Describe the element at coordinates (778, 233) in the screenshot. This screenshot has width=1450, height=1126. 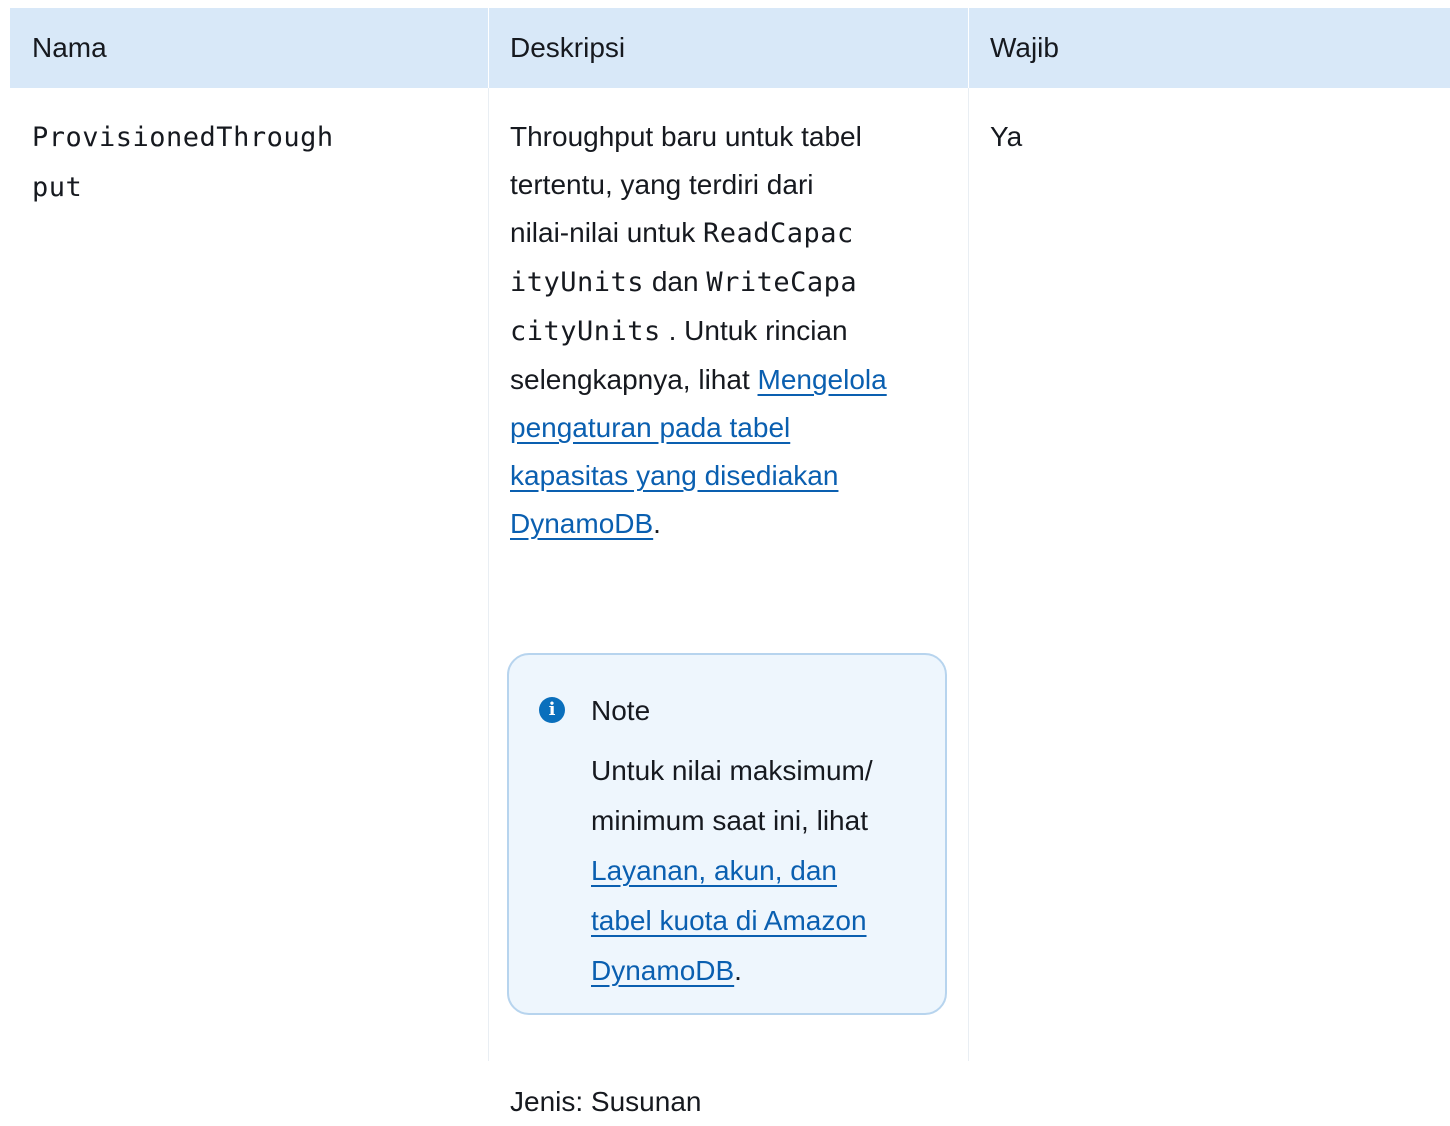
I see `code-read-capacity: ReadCapac` at that location.